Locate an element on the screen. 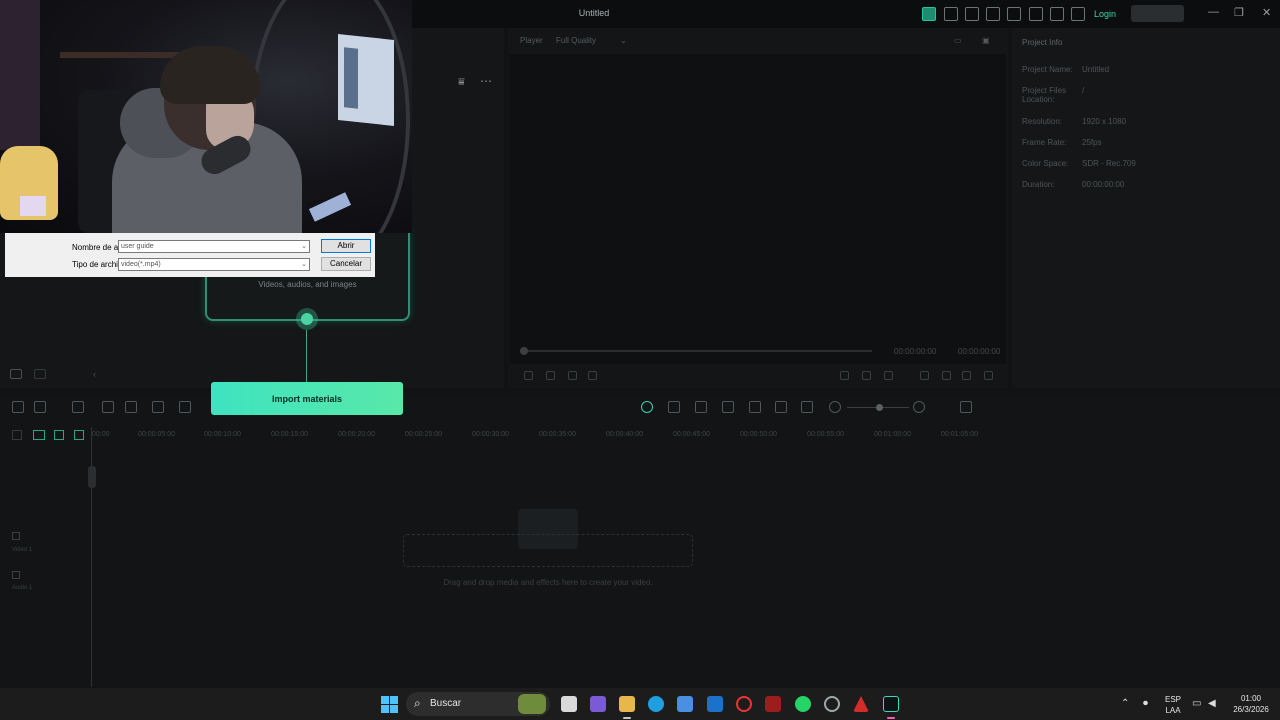 This screenshot has height=720, width=1280. volume-icon: ◀ is located at coordinates (1212, 703).